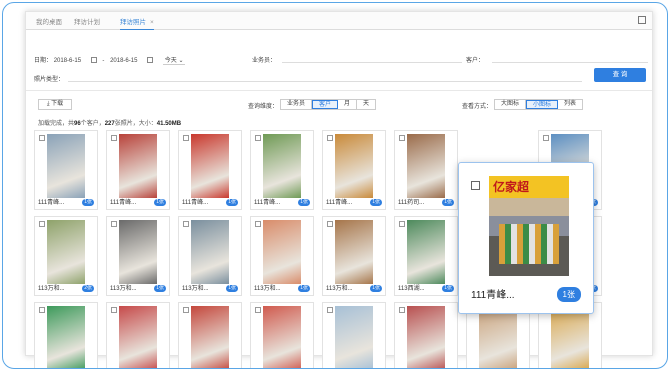  Describe the element at coordinates (620, 75) in the screenshot. I see `query-button: 查 询` at that location.